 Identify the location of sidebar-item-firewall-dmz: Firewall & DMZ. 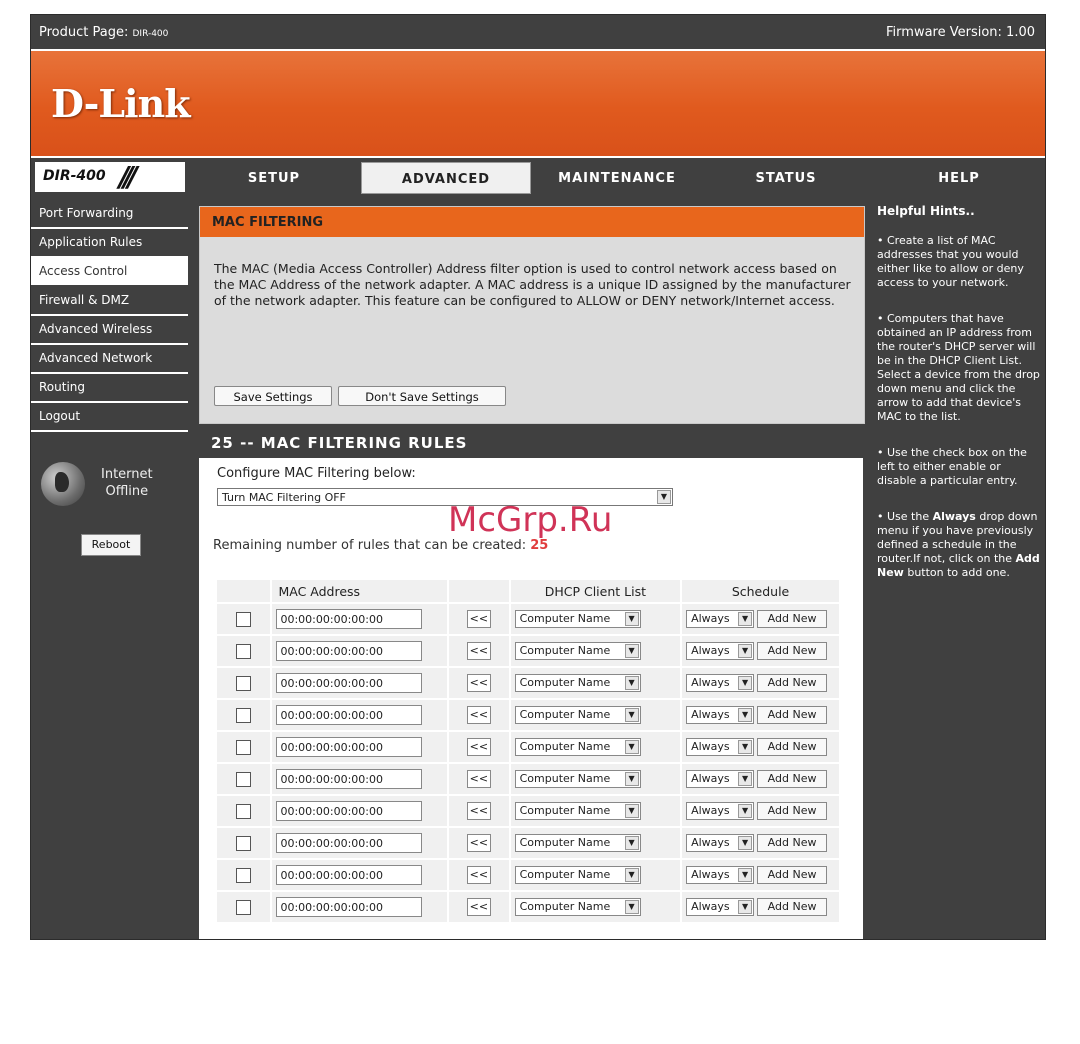
(109, 301).